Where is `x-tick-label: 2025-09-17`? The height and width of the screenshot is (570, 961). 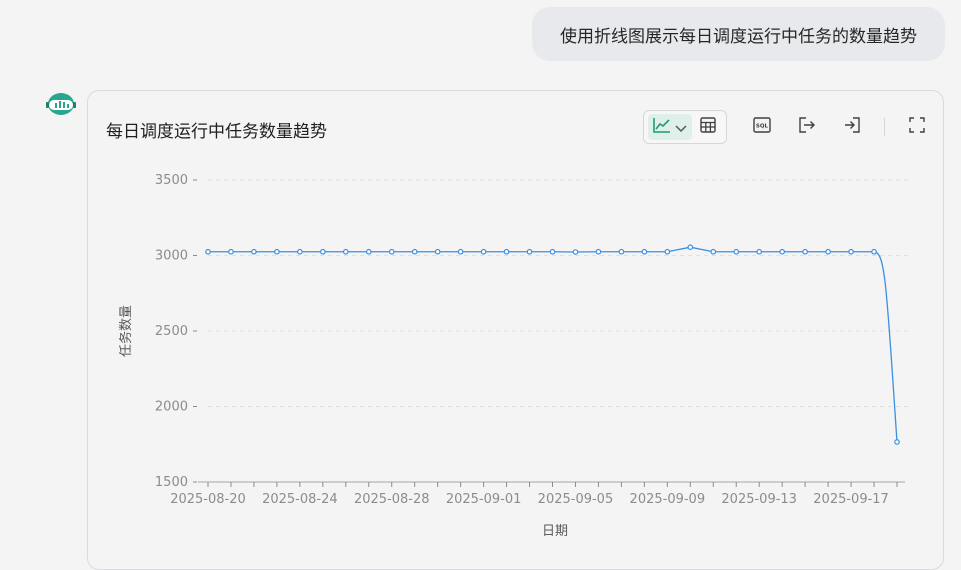
x-tick-label: 2025-09-17 is located at coordinates (851, 499).